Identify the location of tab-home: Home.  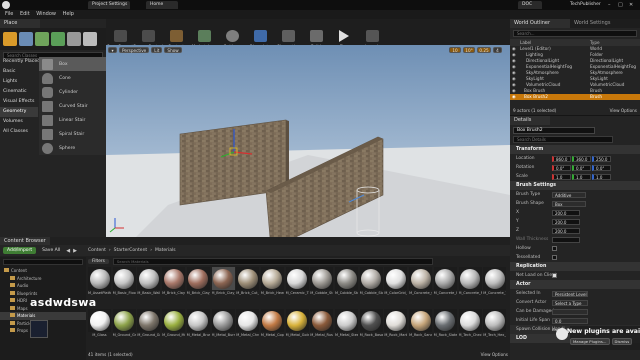
(162, 5).